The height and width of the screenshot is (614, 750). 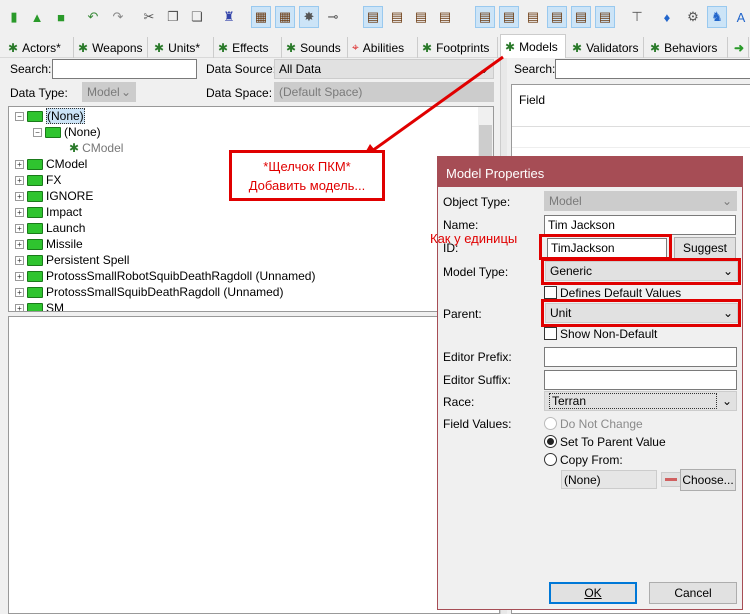 What do you see at coordinates (477, 424) in the screenshot?
I see `field-values-label: Field Values:` at bounding box center [477, 424].